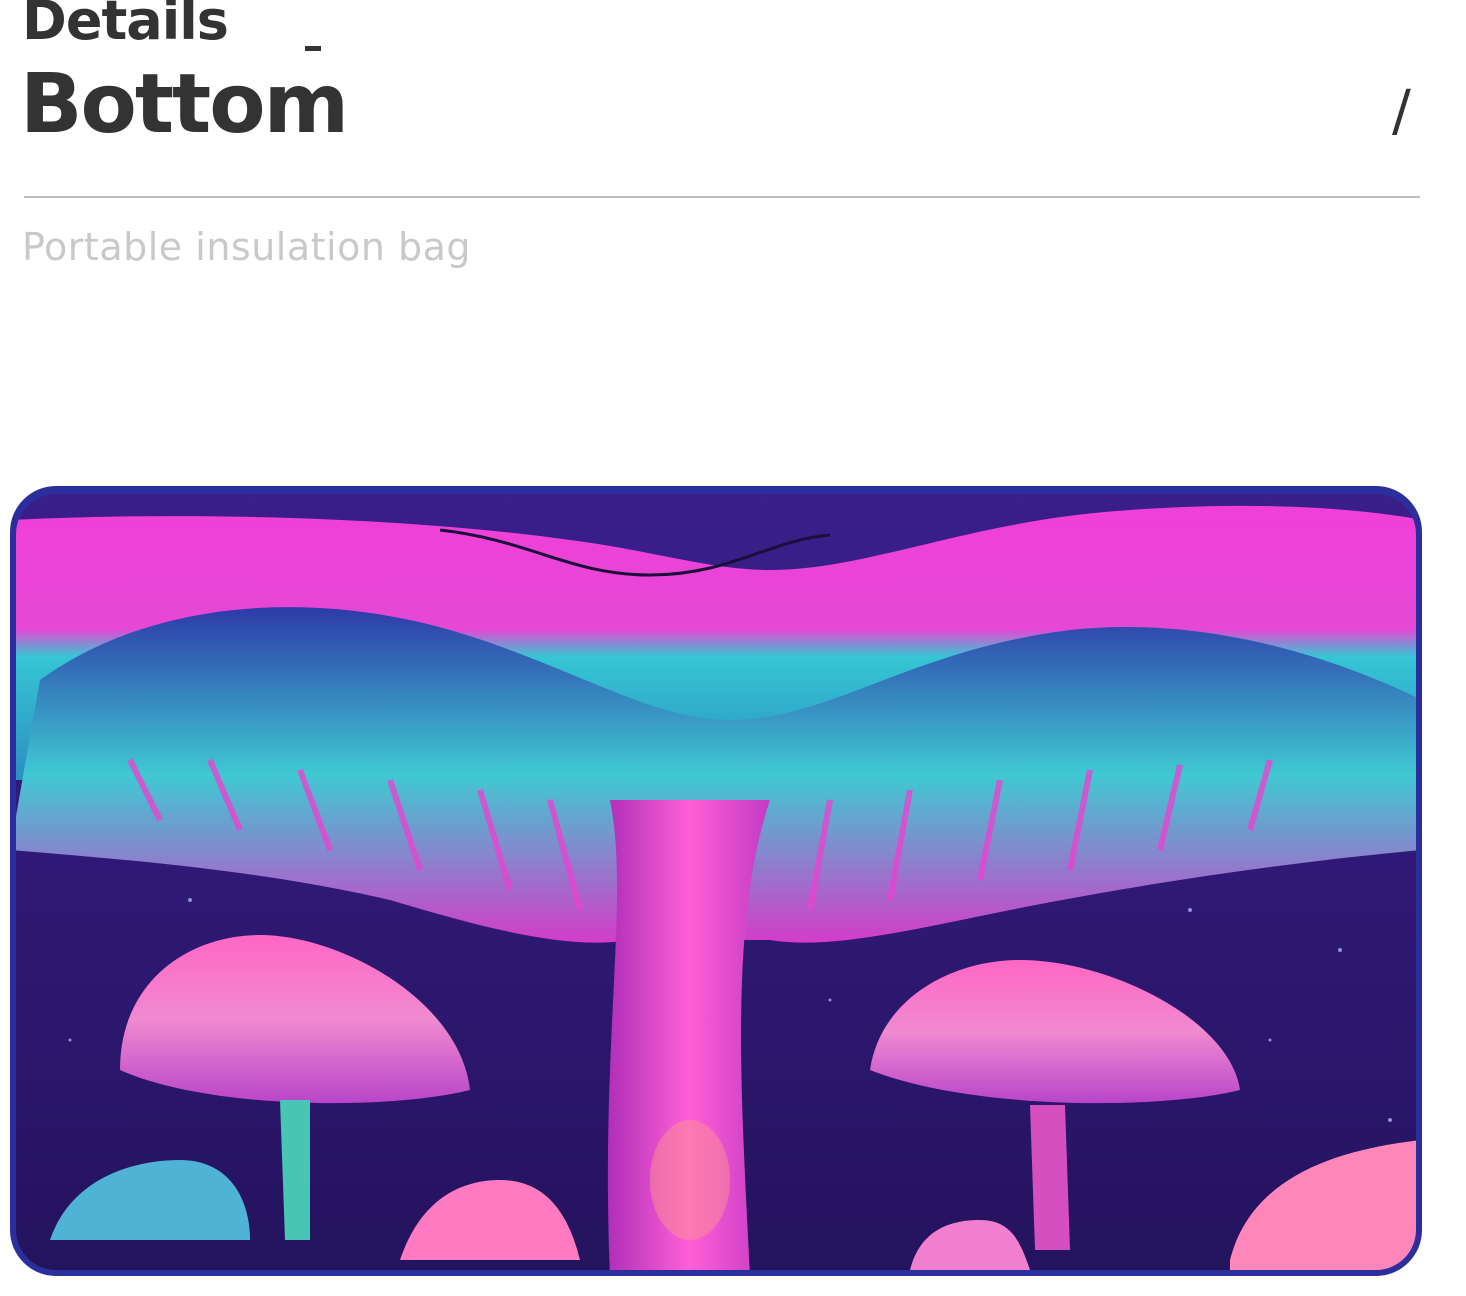 The height and width of the screenshot is (1296, 1466). Describe the element at coordinates (125, 26) in the screenshot. I see `details-label: Details` at that location.